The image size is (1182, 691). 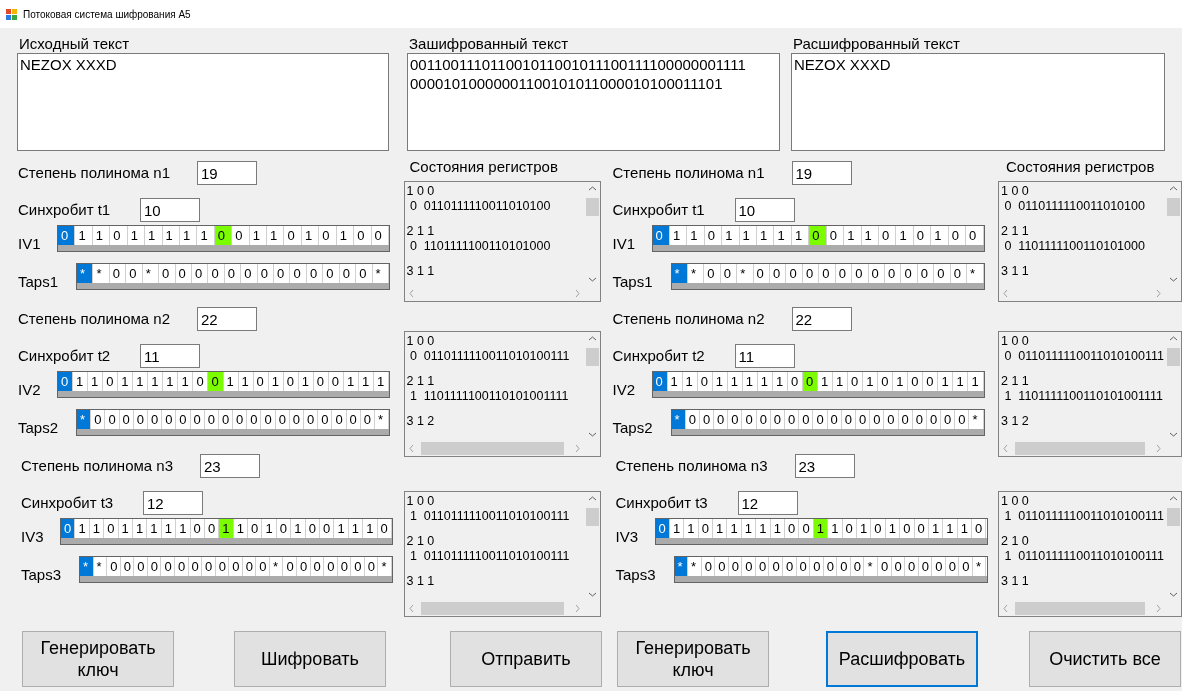 What do you see at coordinates (764, 356) in the screenshot?
I see `number-input: 11` at bounding box center [764, 356].